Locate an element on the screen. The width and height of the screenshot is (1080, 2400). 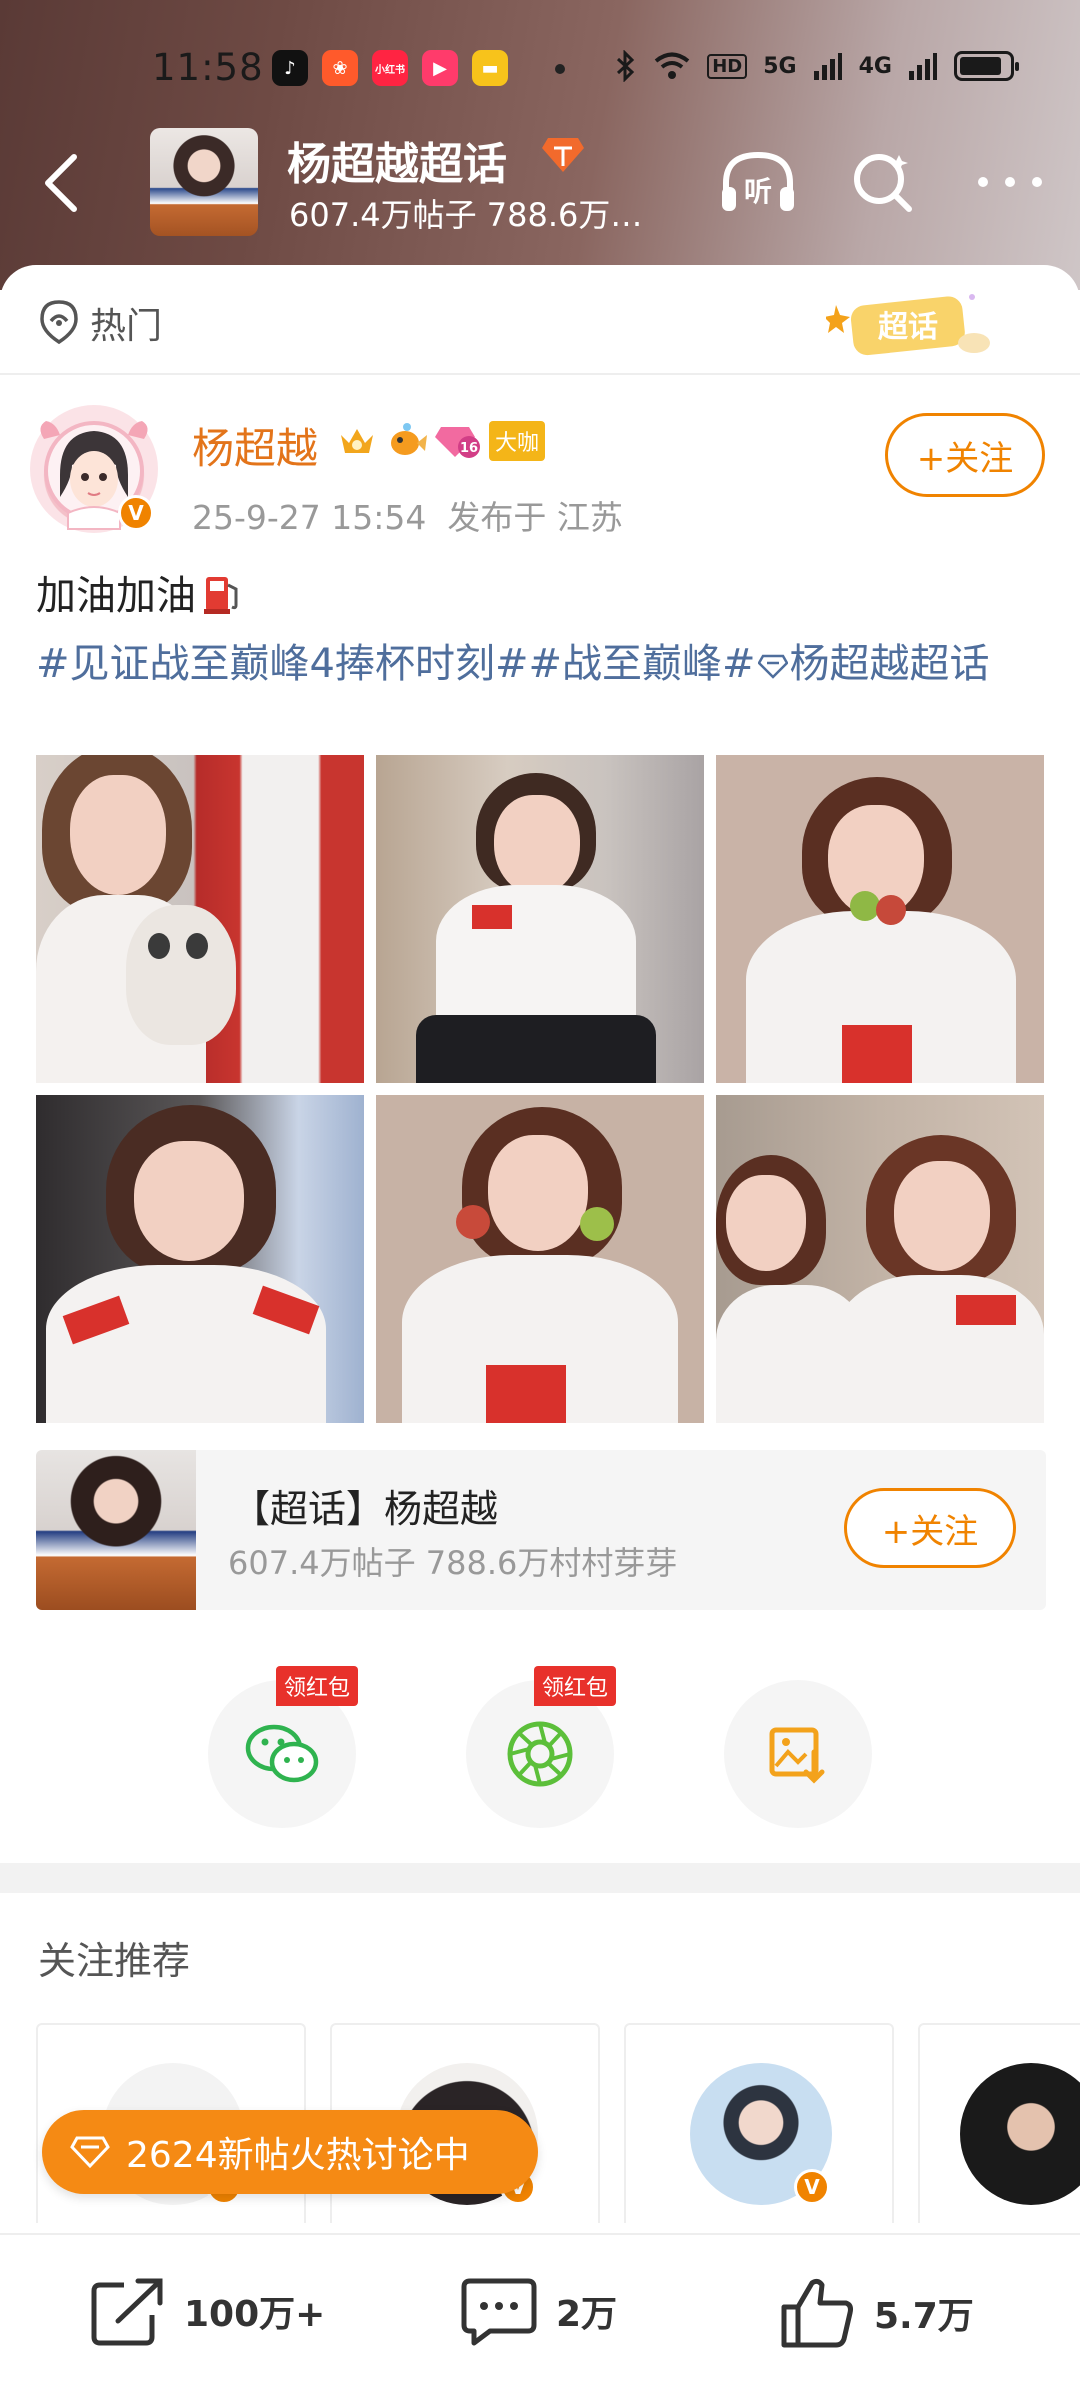
hot-discussion-text: 2624新帖火热讨论中 is located at coordinates (298, 2155).